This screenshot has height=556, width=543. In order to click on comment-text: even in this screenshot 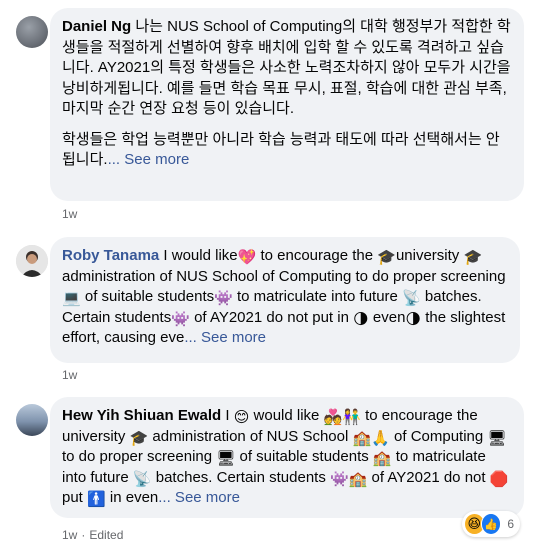, I will do `click(387, 317)`.